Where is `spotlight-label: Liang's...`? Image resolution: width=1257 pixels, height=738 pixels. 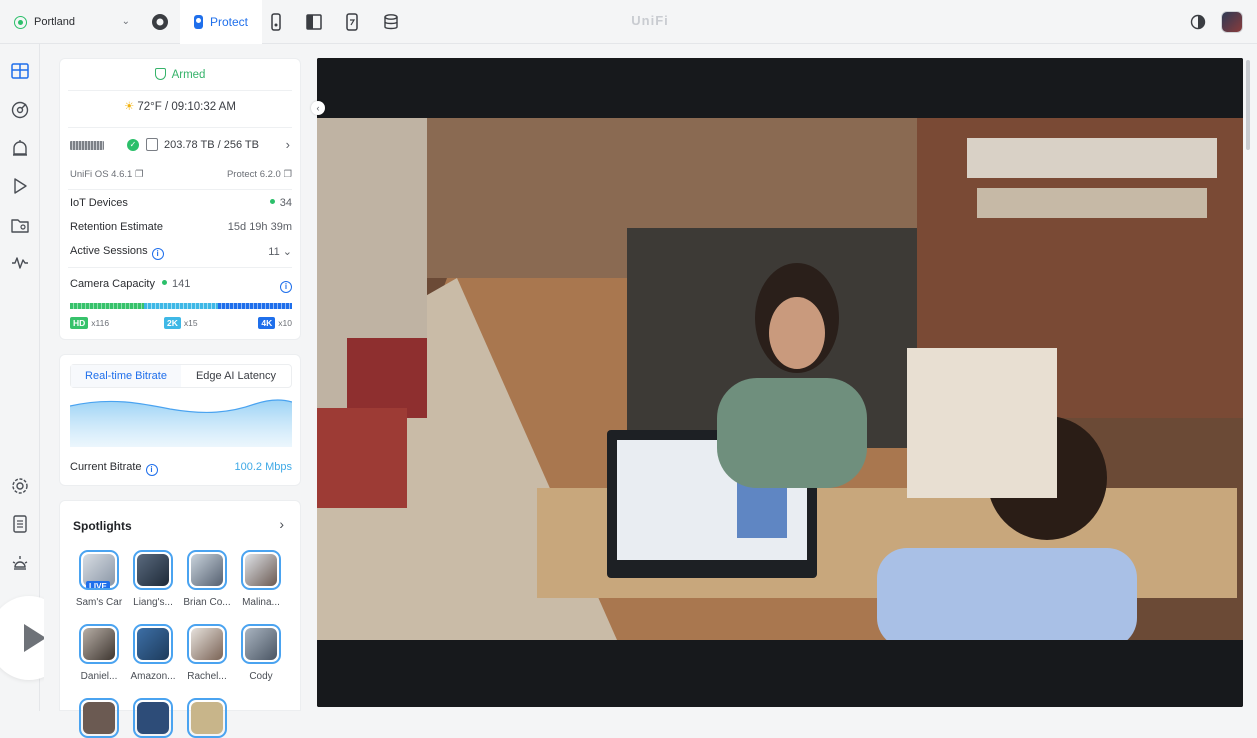
spotlight-label: Liang's... is located at coordinates (153, 602).